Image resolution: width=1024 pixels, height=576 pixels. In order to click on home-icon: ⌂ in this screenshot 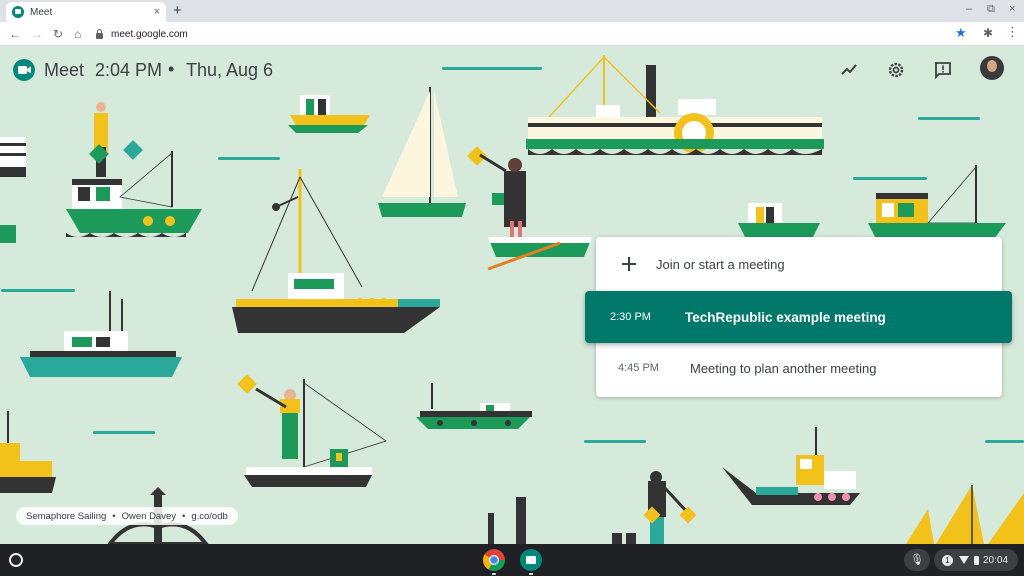, I will do `click(77, 34)`.